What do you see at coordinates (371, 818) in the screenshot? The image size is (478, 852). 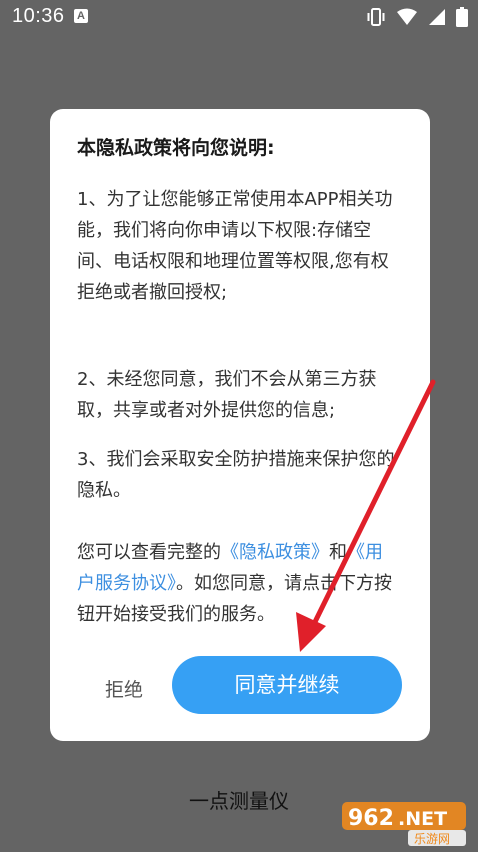 I see `watermark-number: 962` at bounding box center [371, 818].